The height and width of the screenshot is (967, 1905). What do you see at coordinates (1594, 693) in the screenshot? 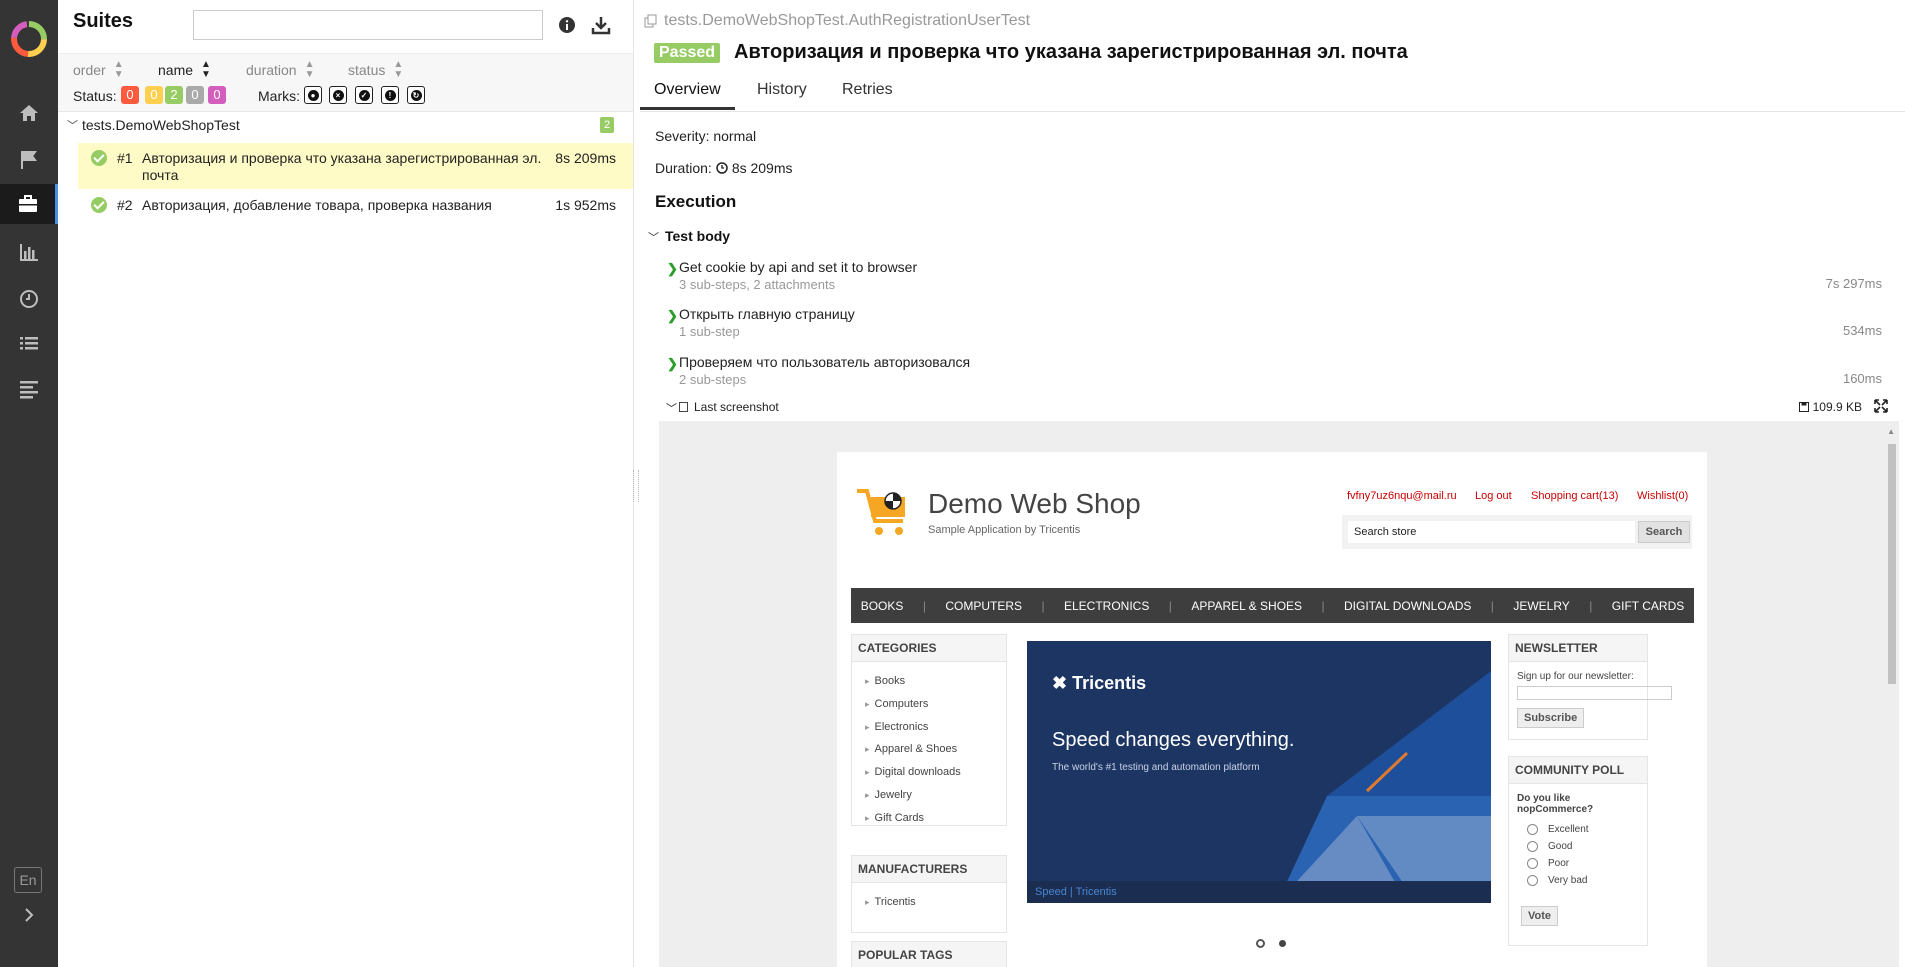
I see `newsletter-input` at bounding box center [1594, 693].